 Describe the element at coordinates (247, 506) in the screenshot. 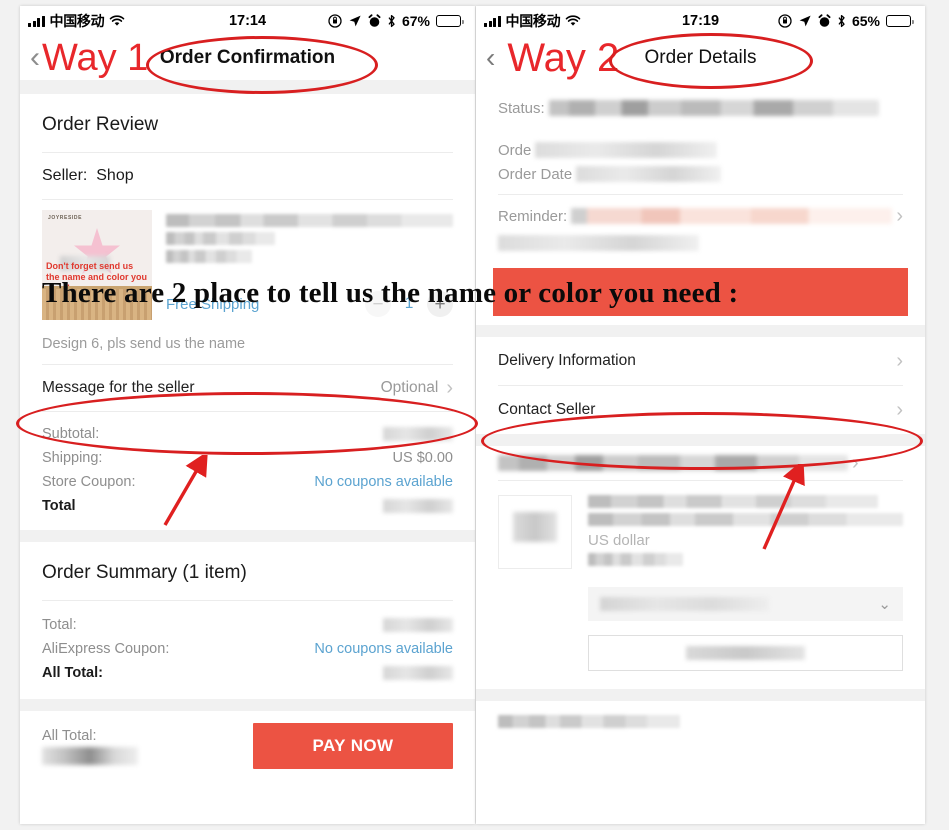

I see `total-line: Total` at that location.